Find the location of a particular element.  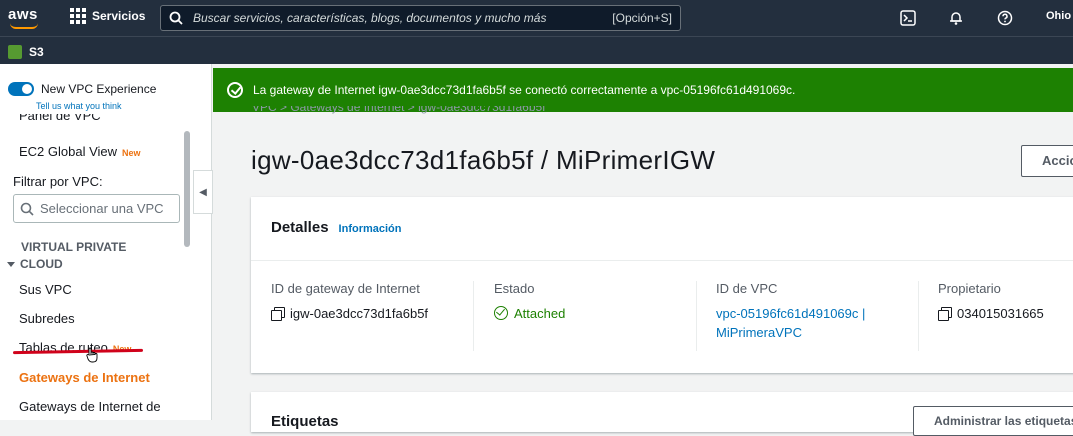

page-title: igw-0ae3dcc73d1fa6b5f / MiPrimerIGW is located at coordinates (483, 160).